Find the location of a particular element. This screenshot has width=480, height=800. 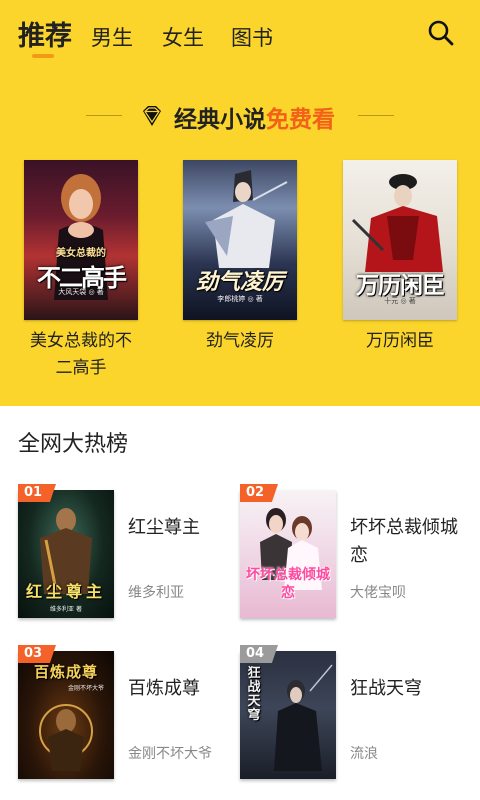

book-author: 流浪 is located at coordinates (364, 754).